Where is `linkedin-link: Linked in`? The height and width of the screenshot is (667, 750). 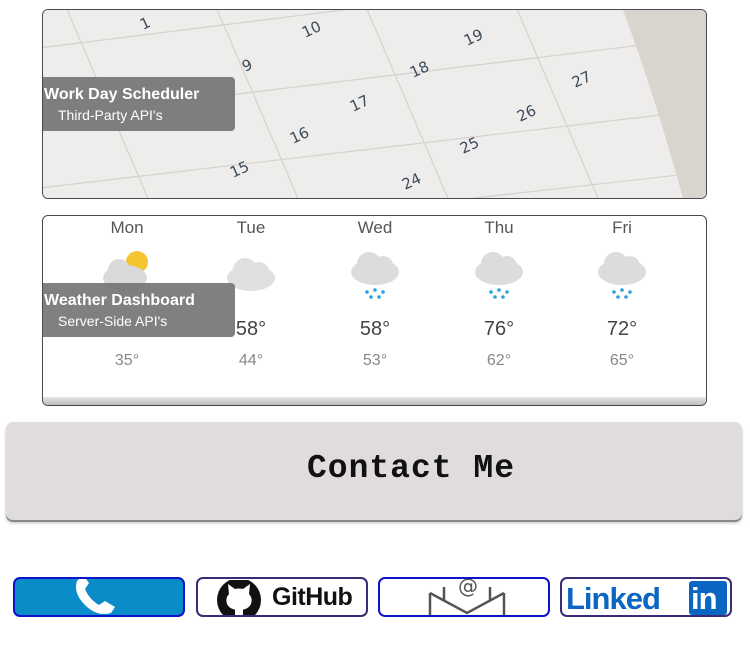 linkedin-link: Linked in is located at coordinates (646, 597).